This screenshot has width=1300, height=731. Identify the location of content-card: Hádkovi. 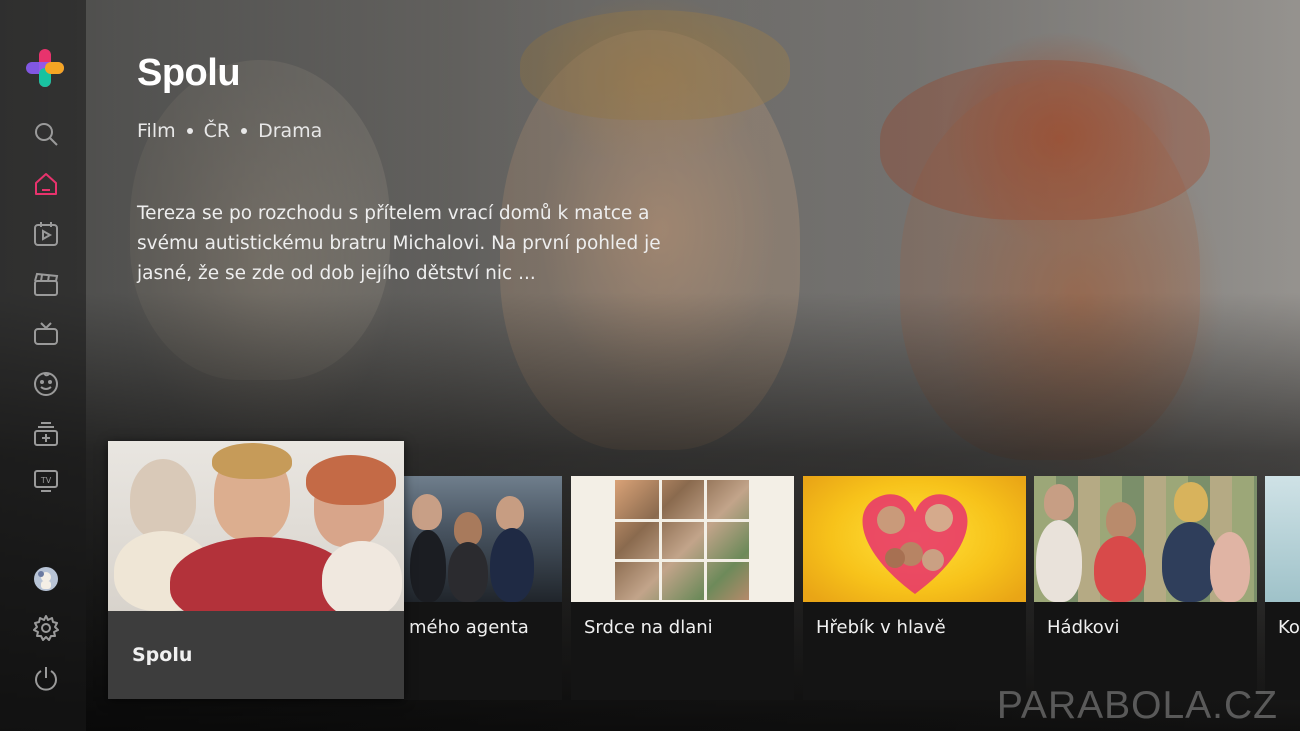
(1145, 588).